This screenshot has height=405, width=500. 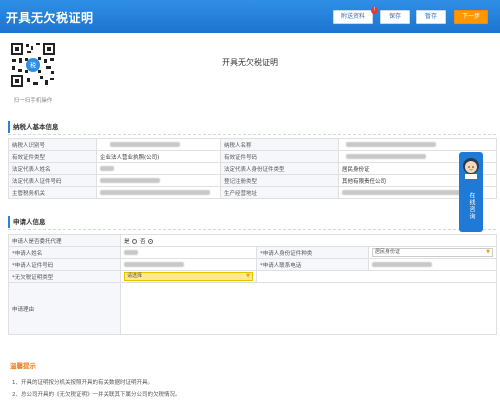 What do you see at coordinates (250, 62) in the screenshot?
I see `document-title: 开具无欠税证明` at bounding box center [250, 62].